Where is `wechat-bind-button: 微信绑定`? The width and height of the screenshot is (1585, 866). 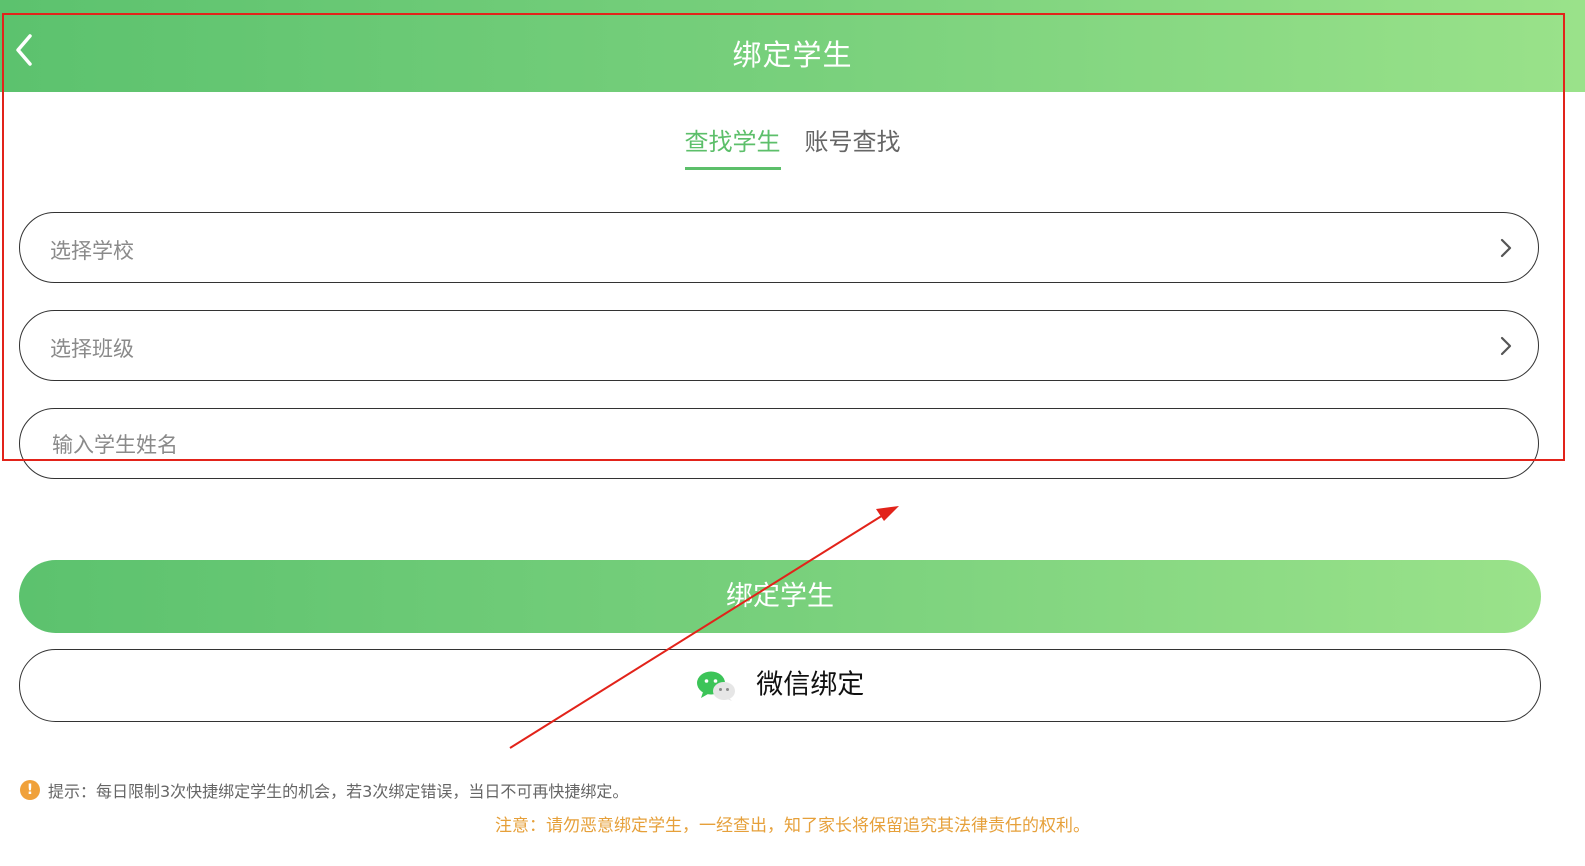
wechat-bind-button: 微信绑定 is located at coordinates (780, 685).